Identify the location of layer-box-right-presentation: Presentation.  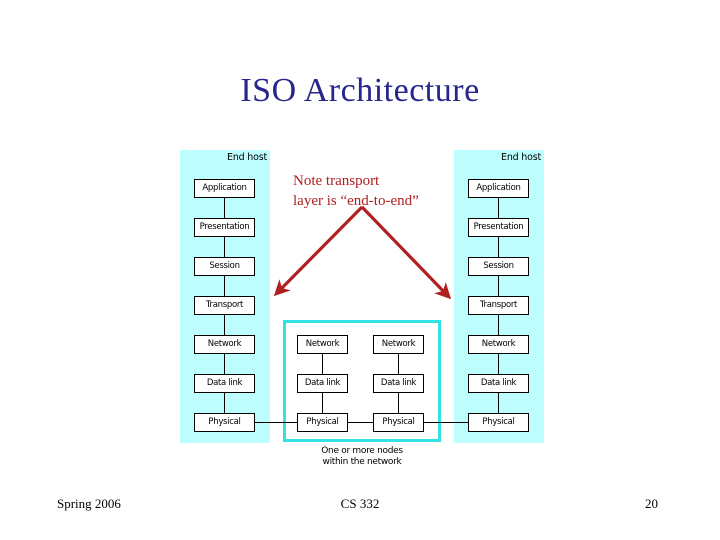
(498, 227).